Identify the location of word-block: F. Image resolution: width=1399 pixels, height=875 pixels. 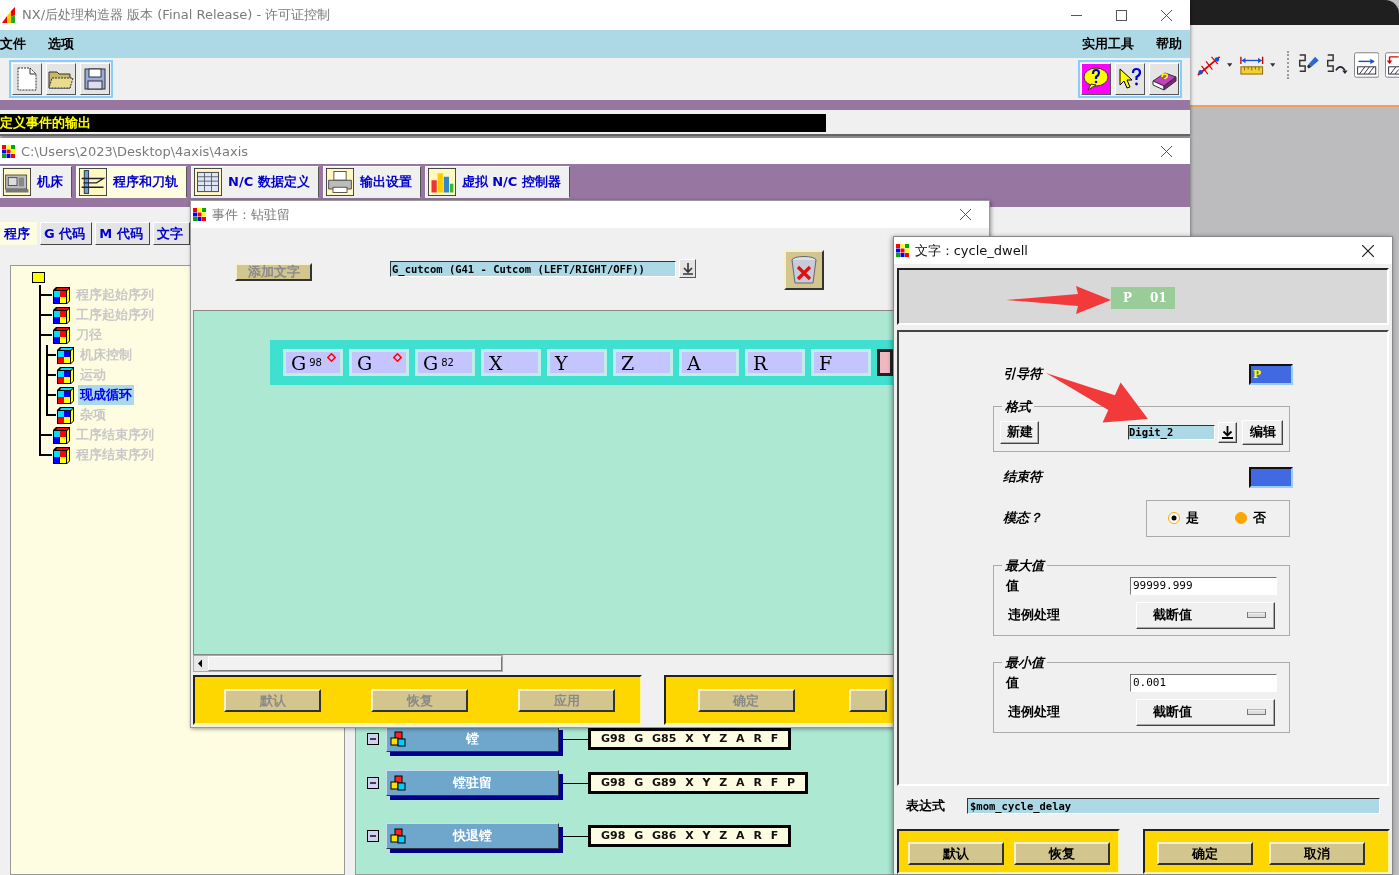
(841, 362).